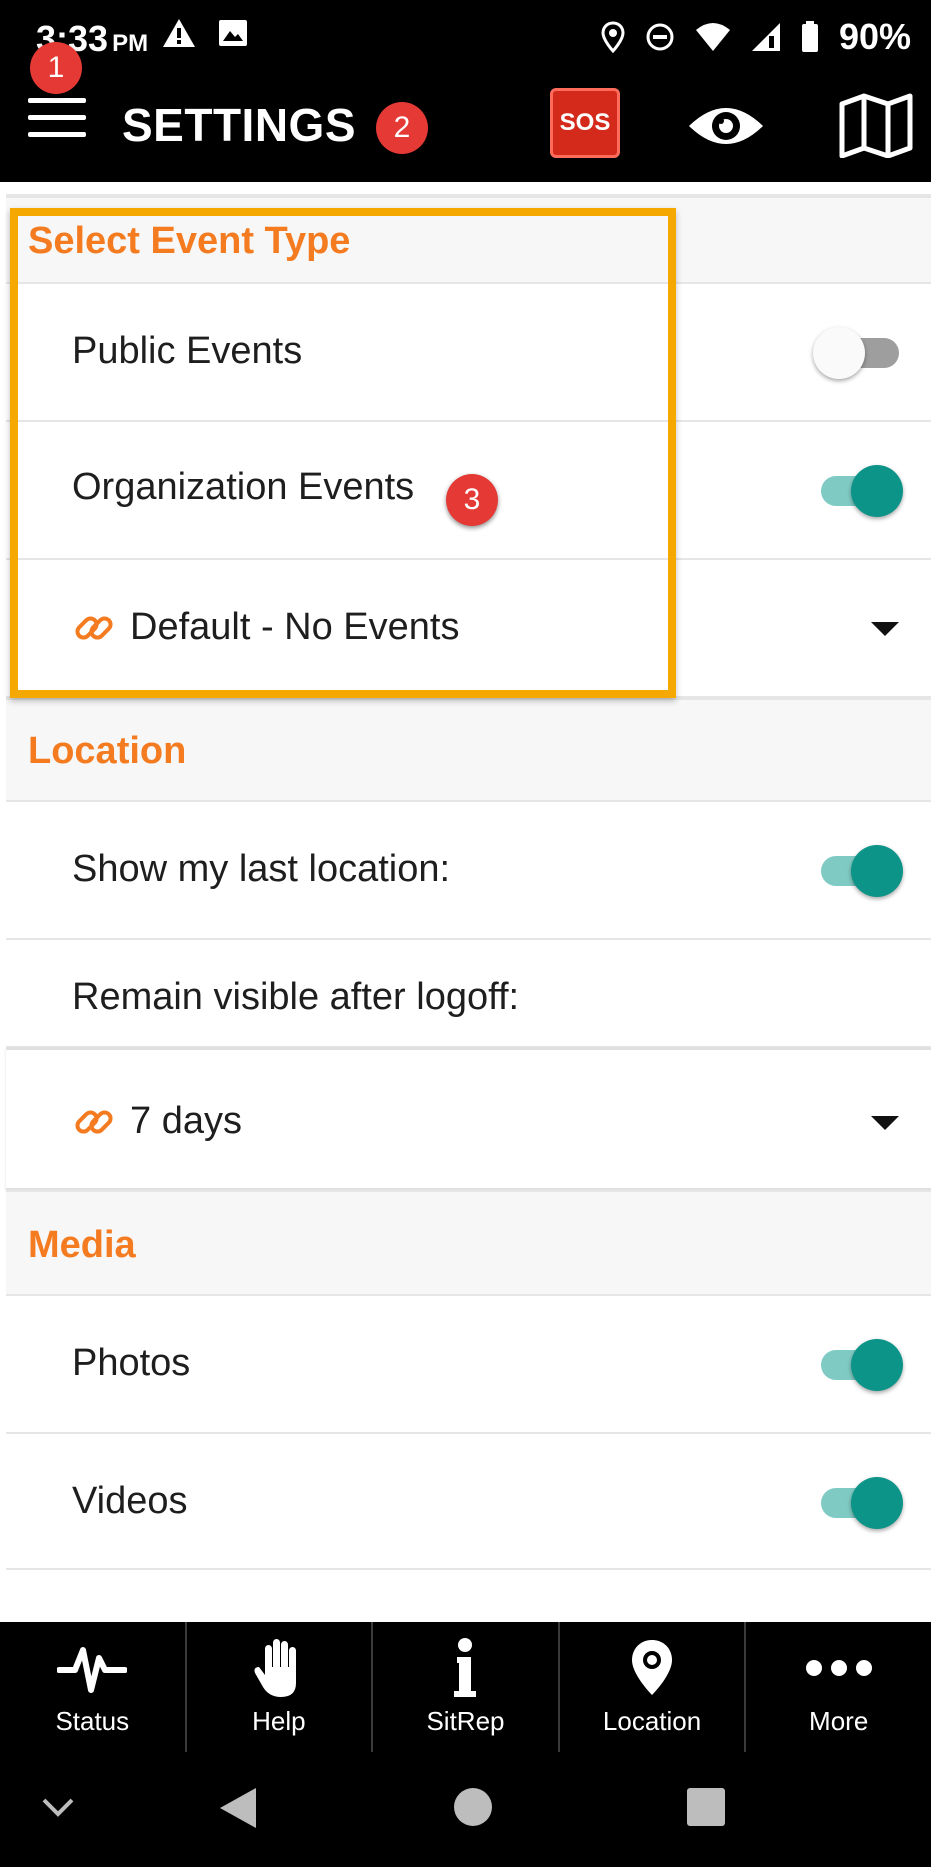 Image resolution: width=931 pixels, height=1867 pixels. What do you see at coordinates (876, 125) in the screenshot?
I see `map-icon` at bounding box center [876, 125].